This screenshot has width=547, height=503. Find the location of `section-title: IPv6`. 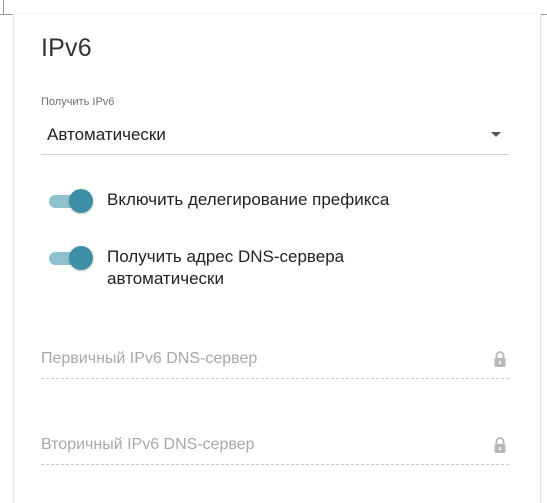

section-title: IPv6 is located at coordinates (66, 48).